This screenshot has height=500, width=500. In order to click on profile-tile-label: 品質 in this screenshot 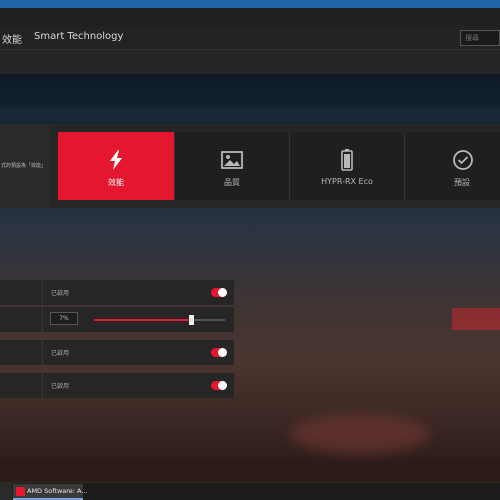, I will do `click(232, 182)`.